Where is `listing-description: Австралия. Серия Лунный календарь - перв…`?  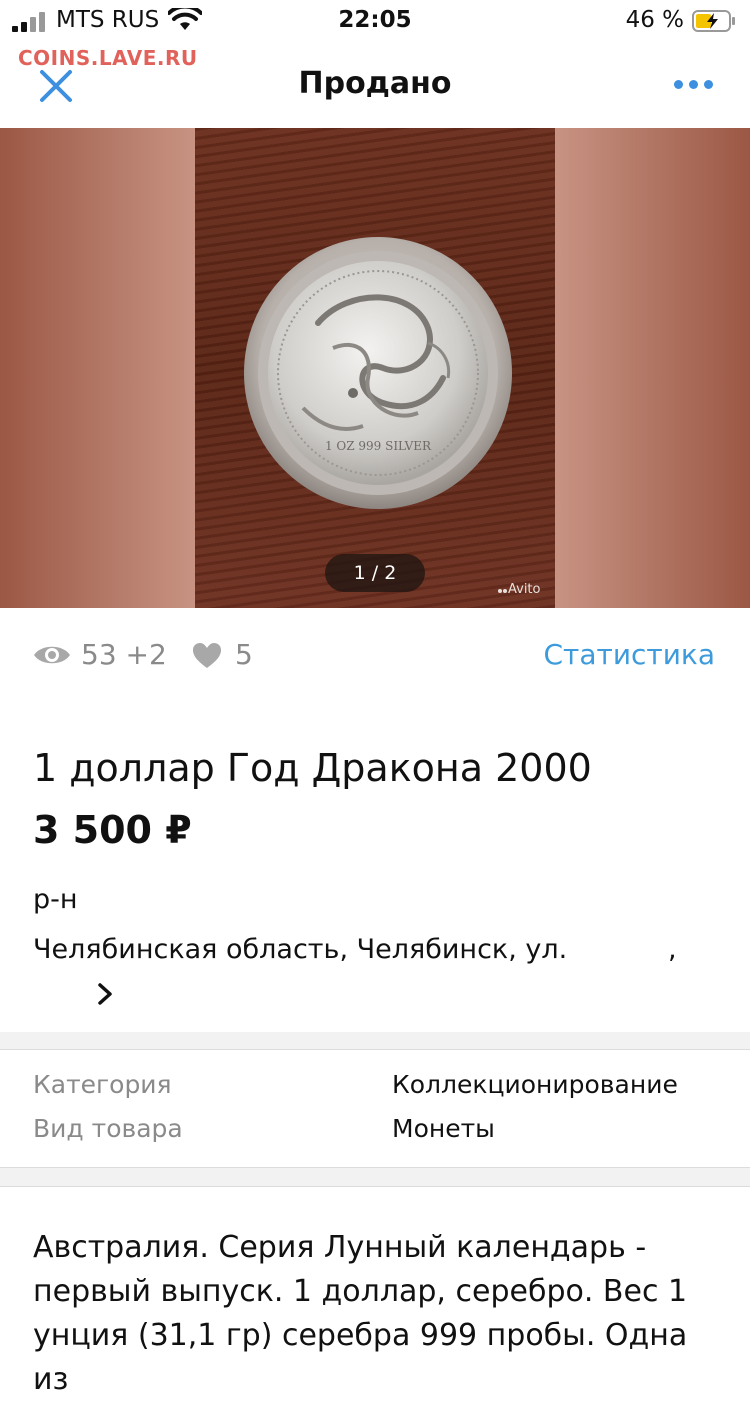
listing-description: Австралия. Серия Лунный календарь - перв… is located at coordinates (360, 1313).